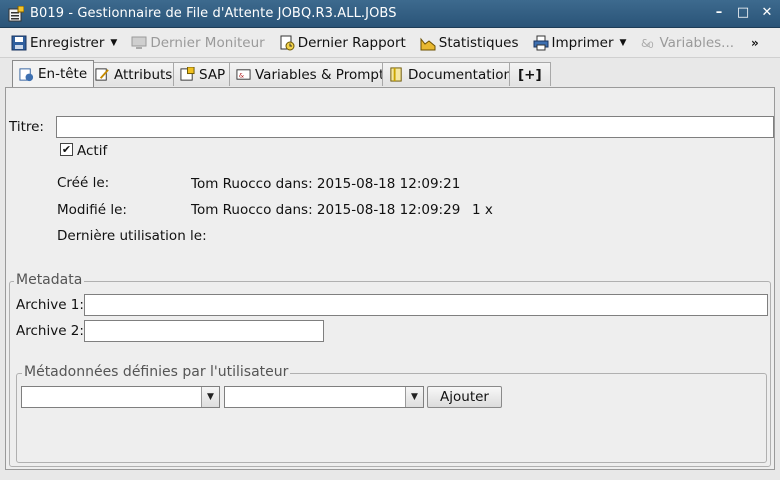  What do you see at coordinates (326, 184) in the screenshot?
I see `created-value: Tom Ruocco dans: 2015-08-18 12:09:21` at bounding box center [326, 184].